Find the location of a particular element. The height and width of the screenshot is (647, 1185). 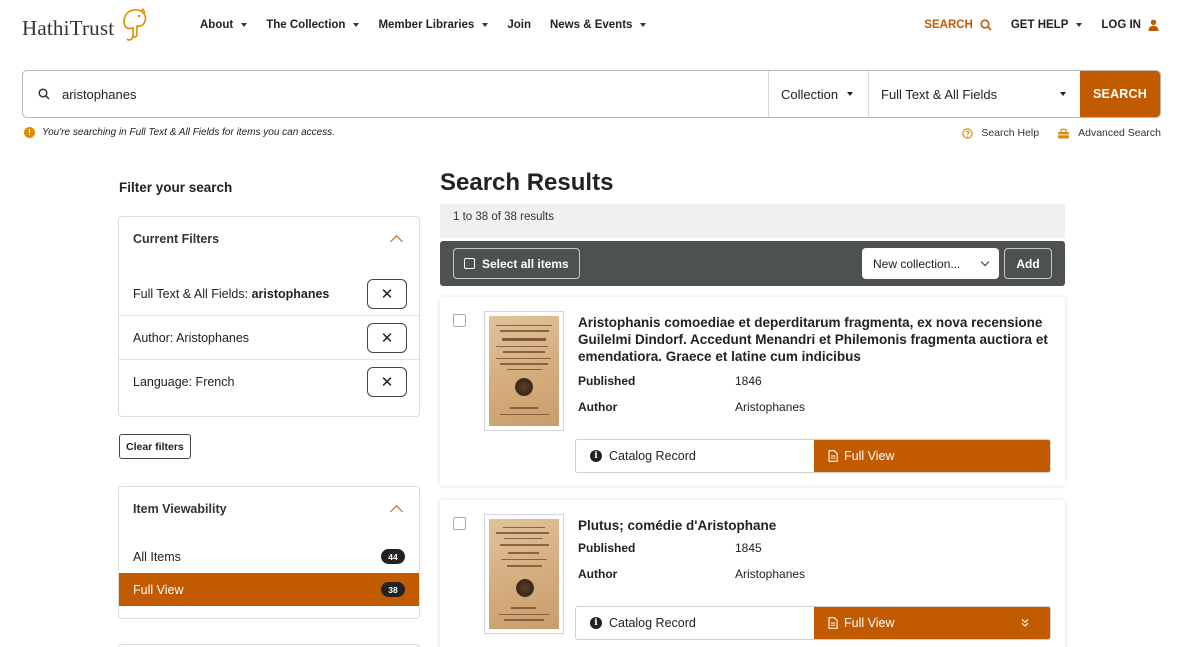

filter-sidebar-title: Filter your search is located at coordinates (176, 187).